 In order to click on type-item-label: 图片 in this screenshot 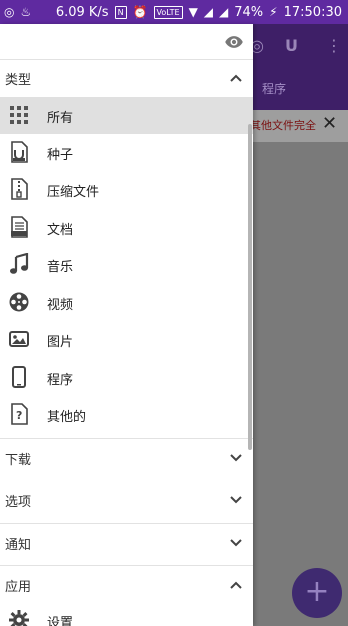, I will do `click(60, 342)`.